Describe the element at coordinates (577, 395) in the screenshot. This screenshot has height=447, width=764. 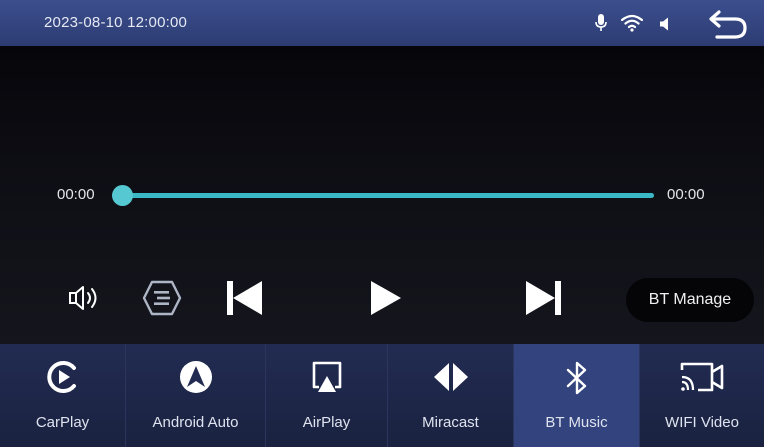
I see `dock-item-bt-music: BT Music` at that location.